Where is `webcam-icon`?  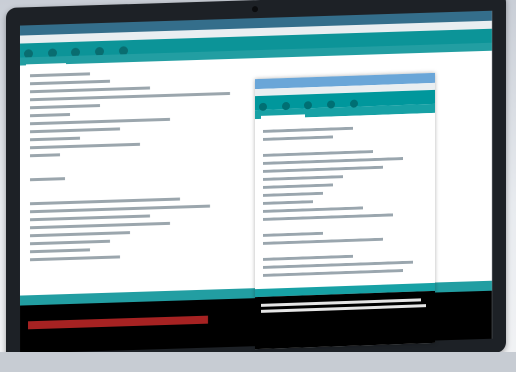 webcam-icon is located at coordinates (255, 9).